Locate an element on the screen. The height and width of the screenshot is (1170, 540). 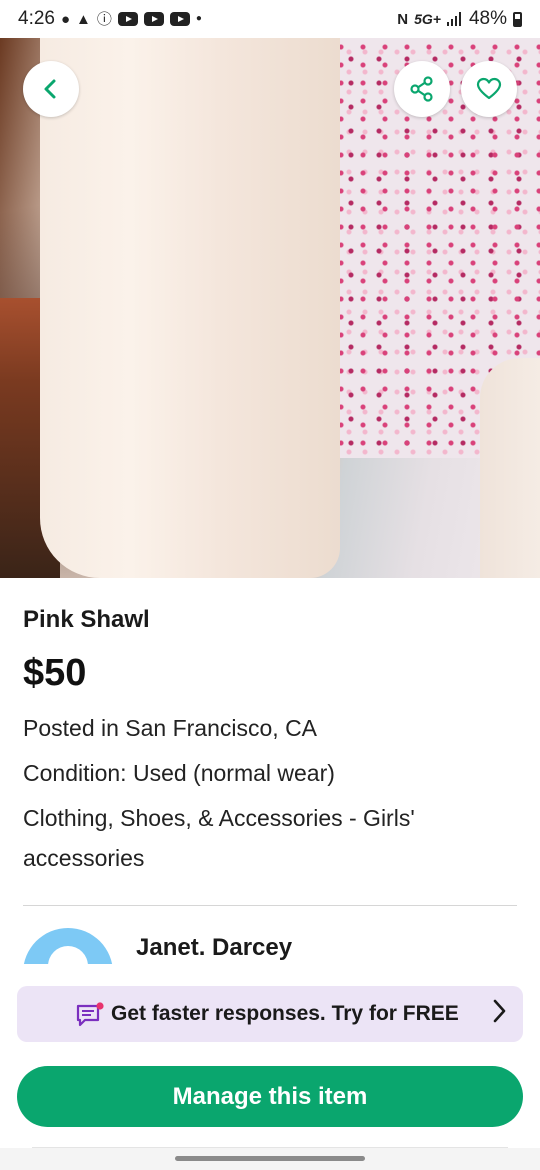
avatar is located at coordinates (68, 946).